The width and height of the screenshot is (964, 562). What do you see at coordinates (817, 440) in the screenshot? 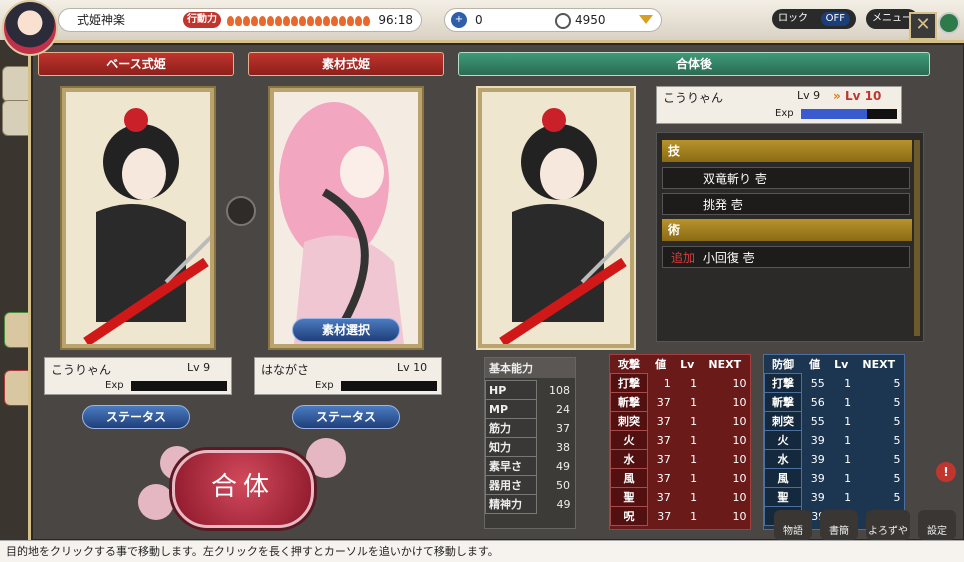
I see `defense-stat-value: 39` at bounding box center [817, 440].